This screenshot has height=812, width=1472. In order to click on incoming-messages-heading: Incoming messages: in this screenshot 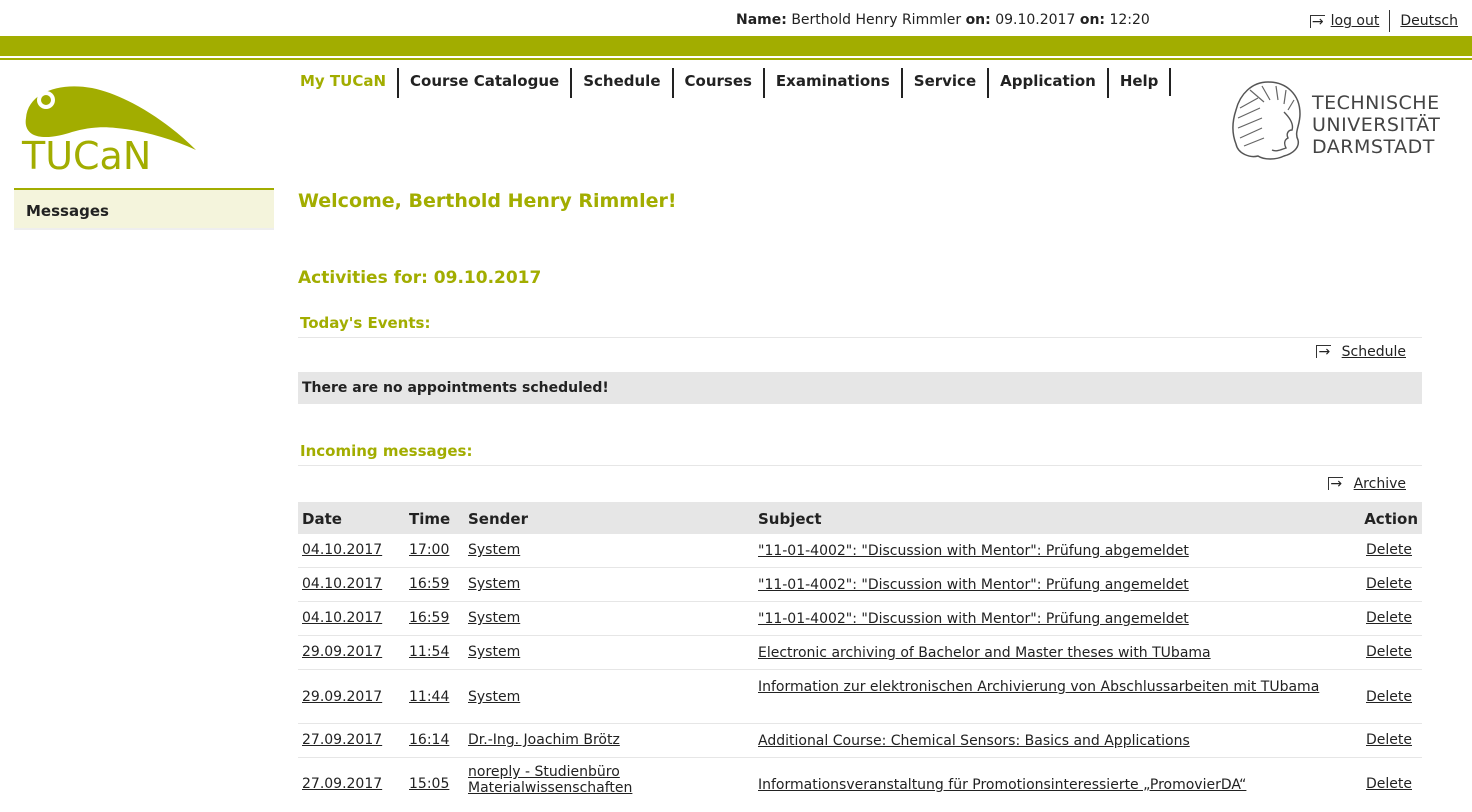, I will do `click(860, 454)`.